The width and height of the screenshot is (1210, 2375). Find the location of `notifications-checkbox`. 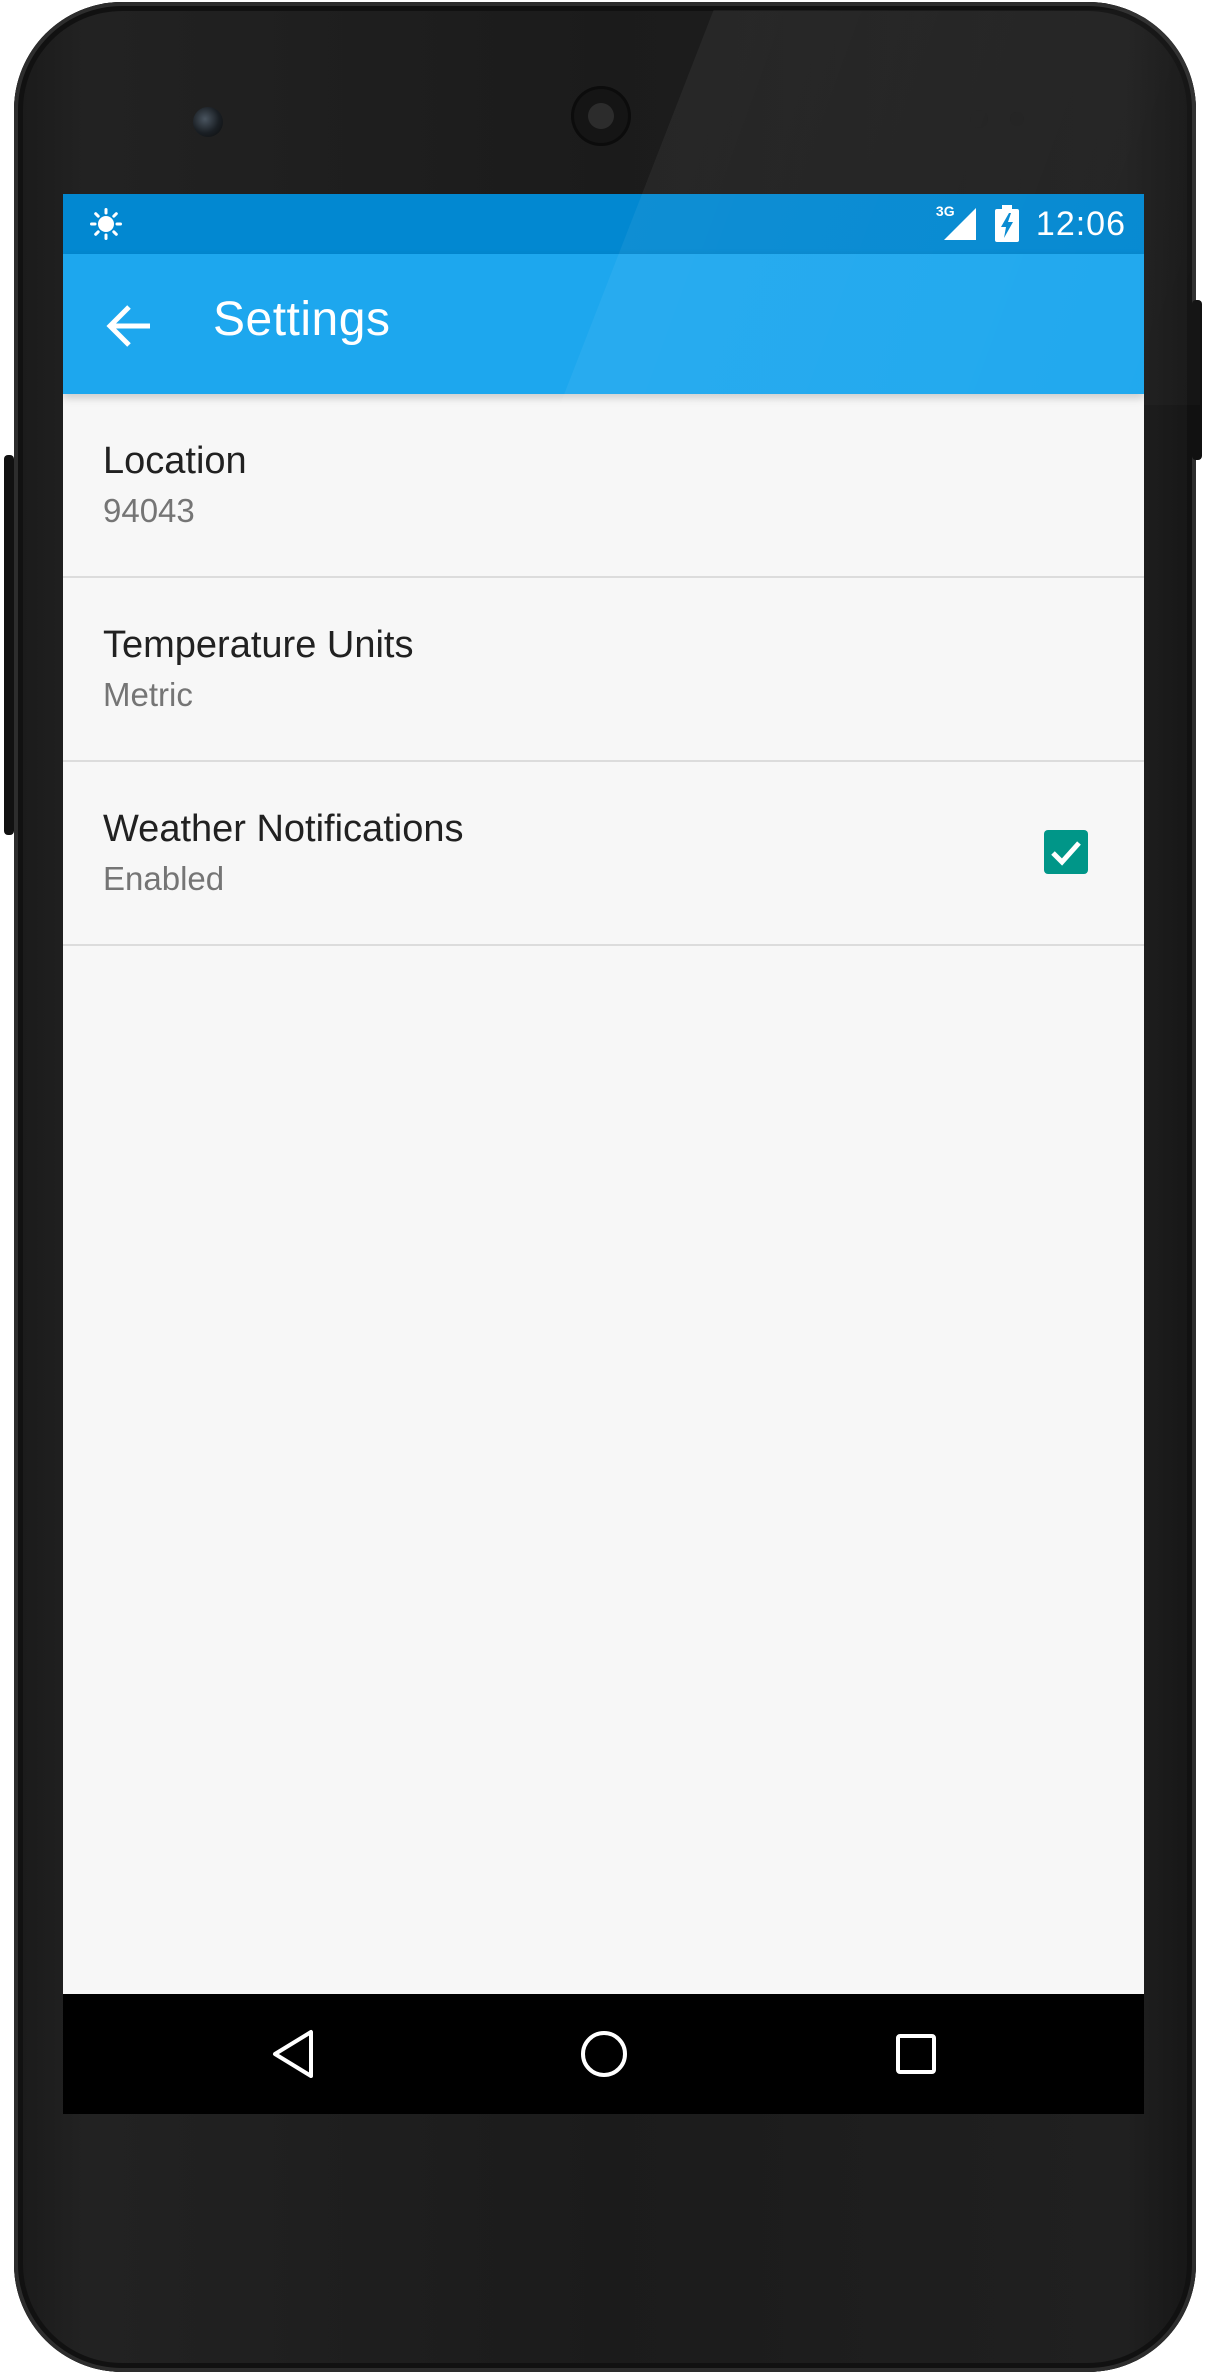

notifications-checkbox is located at coordinates (1066, 852).